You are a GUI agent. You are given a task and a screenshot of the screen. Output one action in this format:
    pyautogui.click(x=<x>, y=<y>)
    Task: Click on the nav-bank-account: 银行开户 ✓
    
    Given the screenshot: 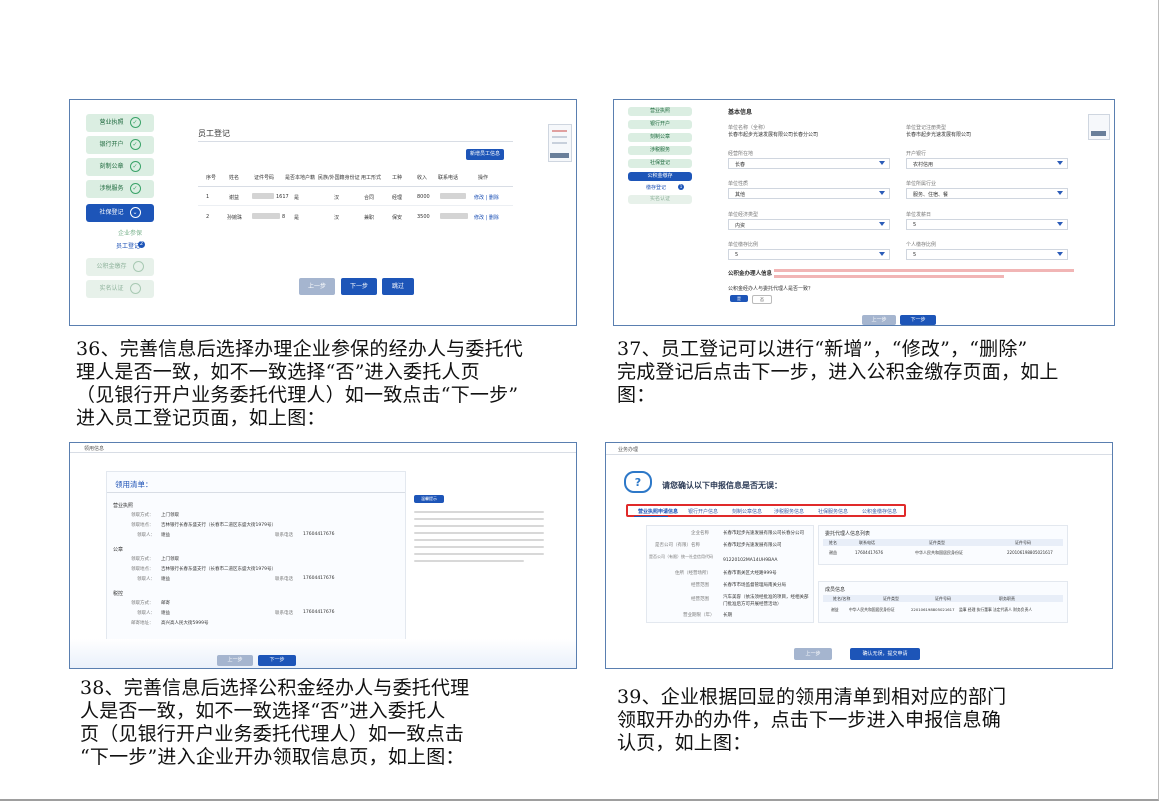 What is the action you would take?
    pyautogui.click(x=120, y=145)
    